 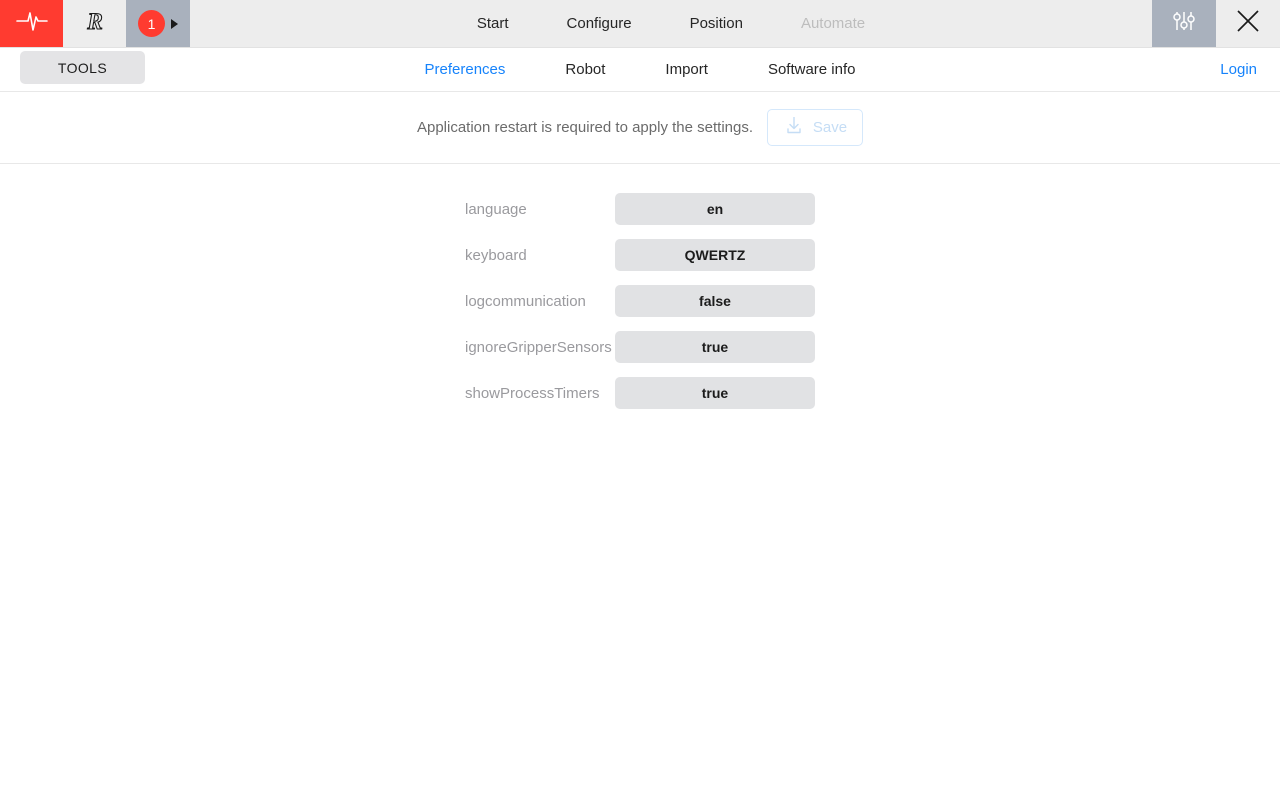 I want to click on alert-status-button, so click(x=31, y=23).